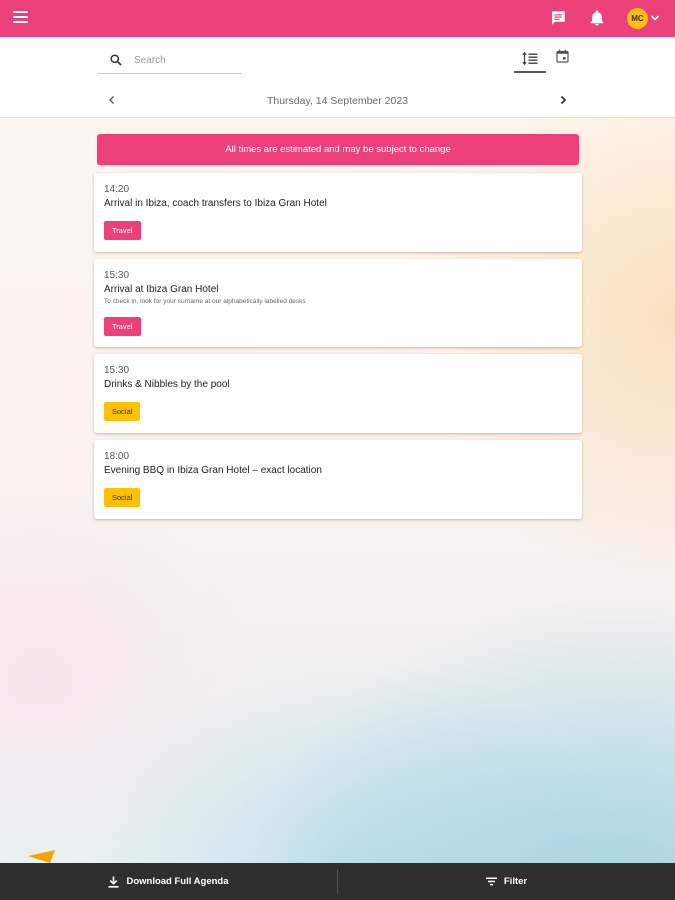 This screenshot has width=675, height=900. I want to click on list-view-icon, so click(530, 59).